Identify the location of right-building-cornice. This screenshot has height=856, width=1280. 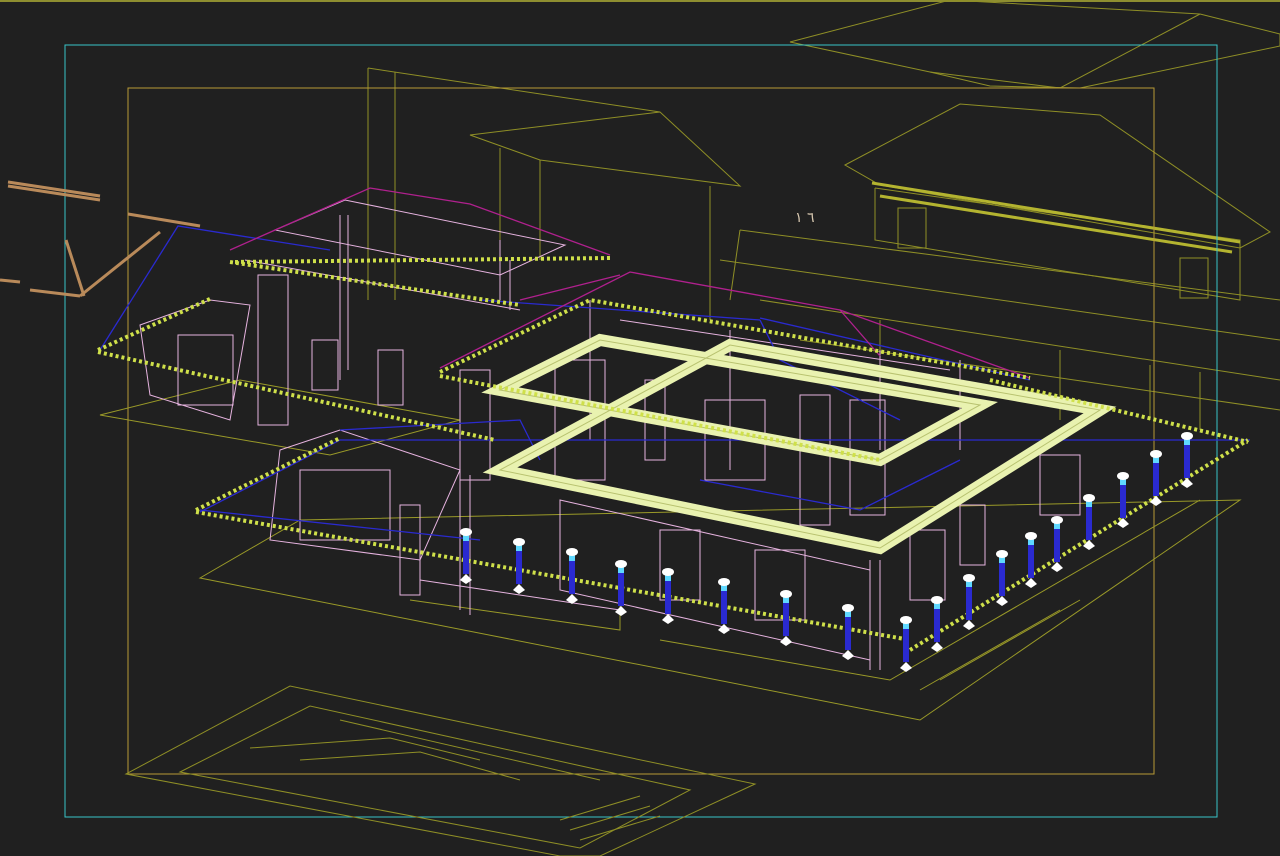
(1056, 217).